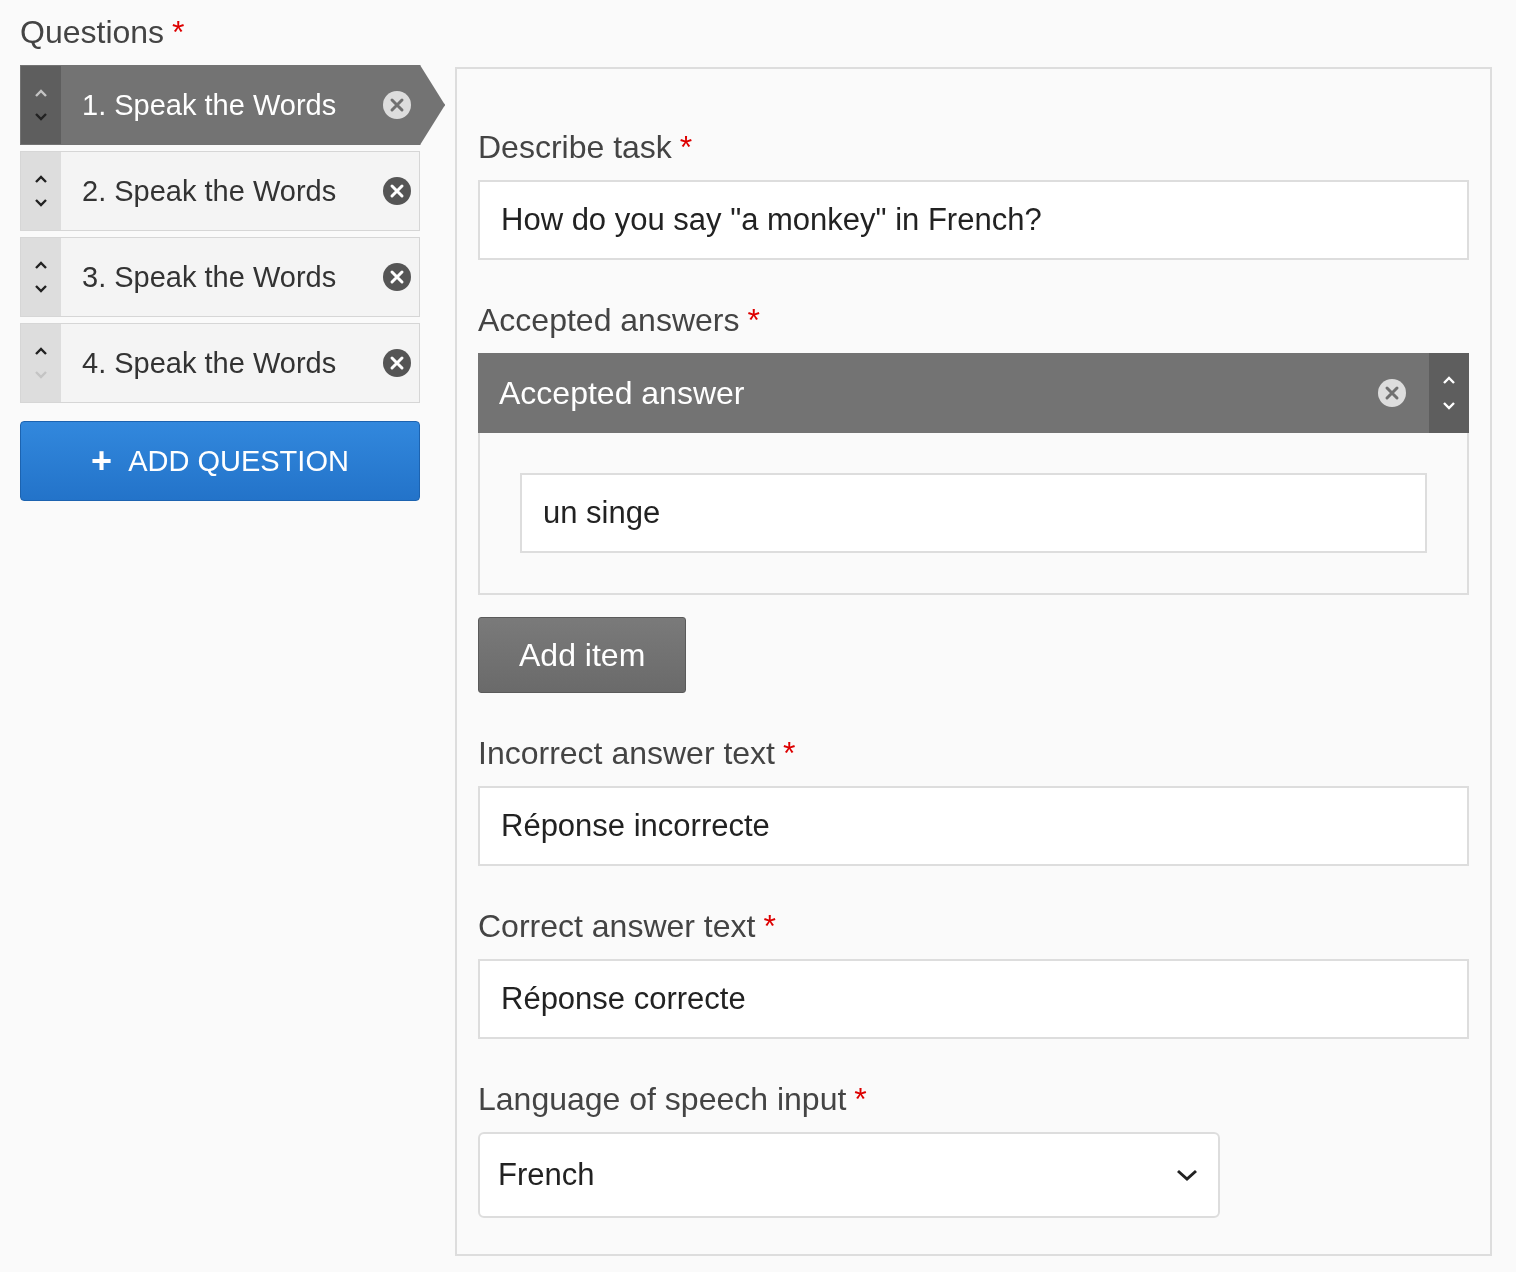 The image size is (1516, 1272). What do you see at coordinates (102, 461) in the screenshot?
I see `plus-icon: +` at bounding box center [102, 461].